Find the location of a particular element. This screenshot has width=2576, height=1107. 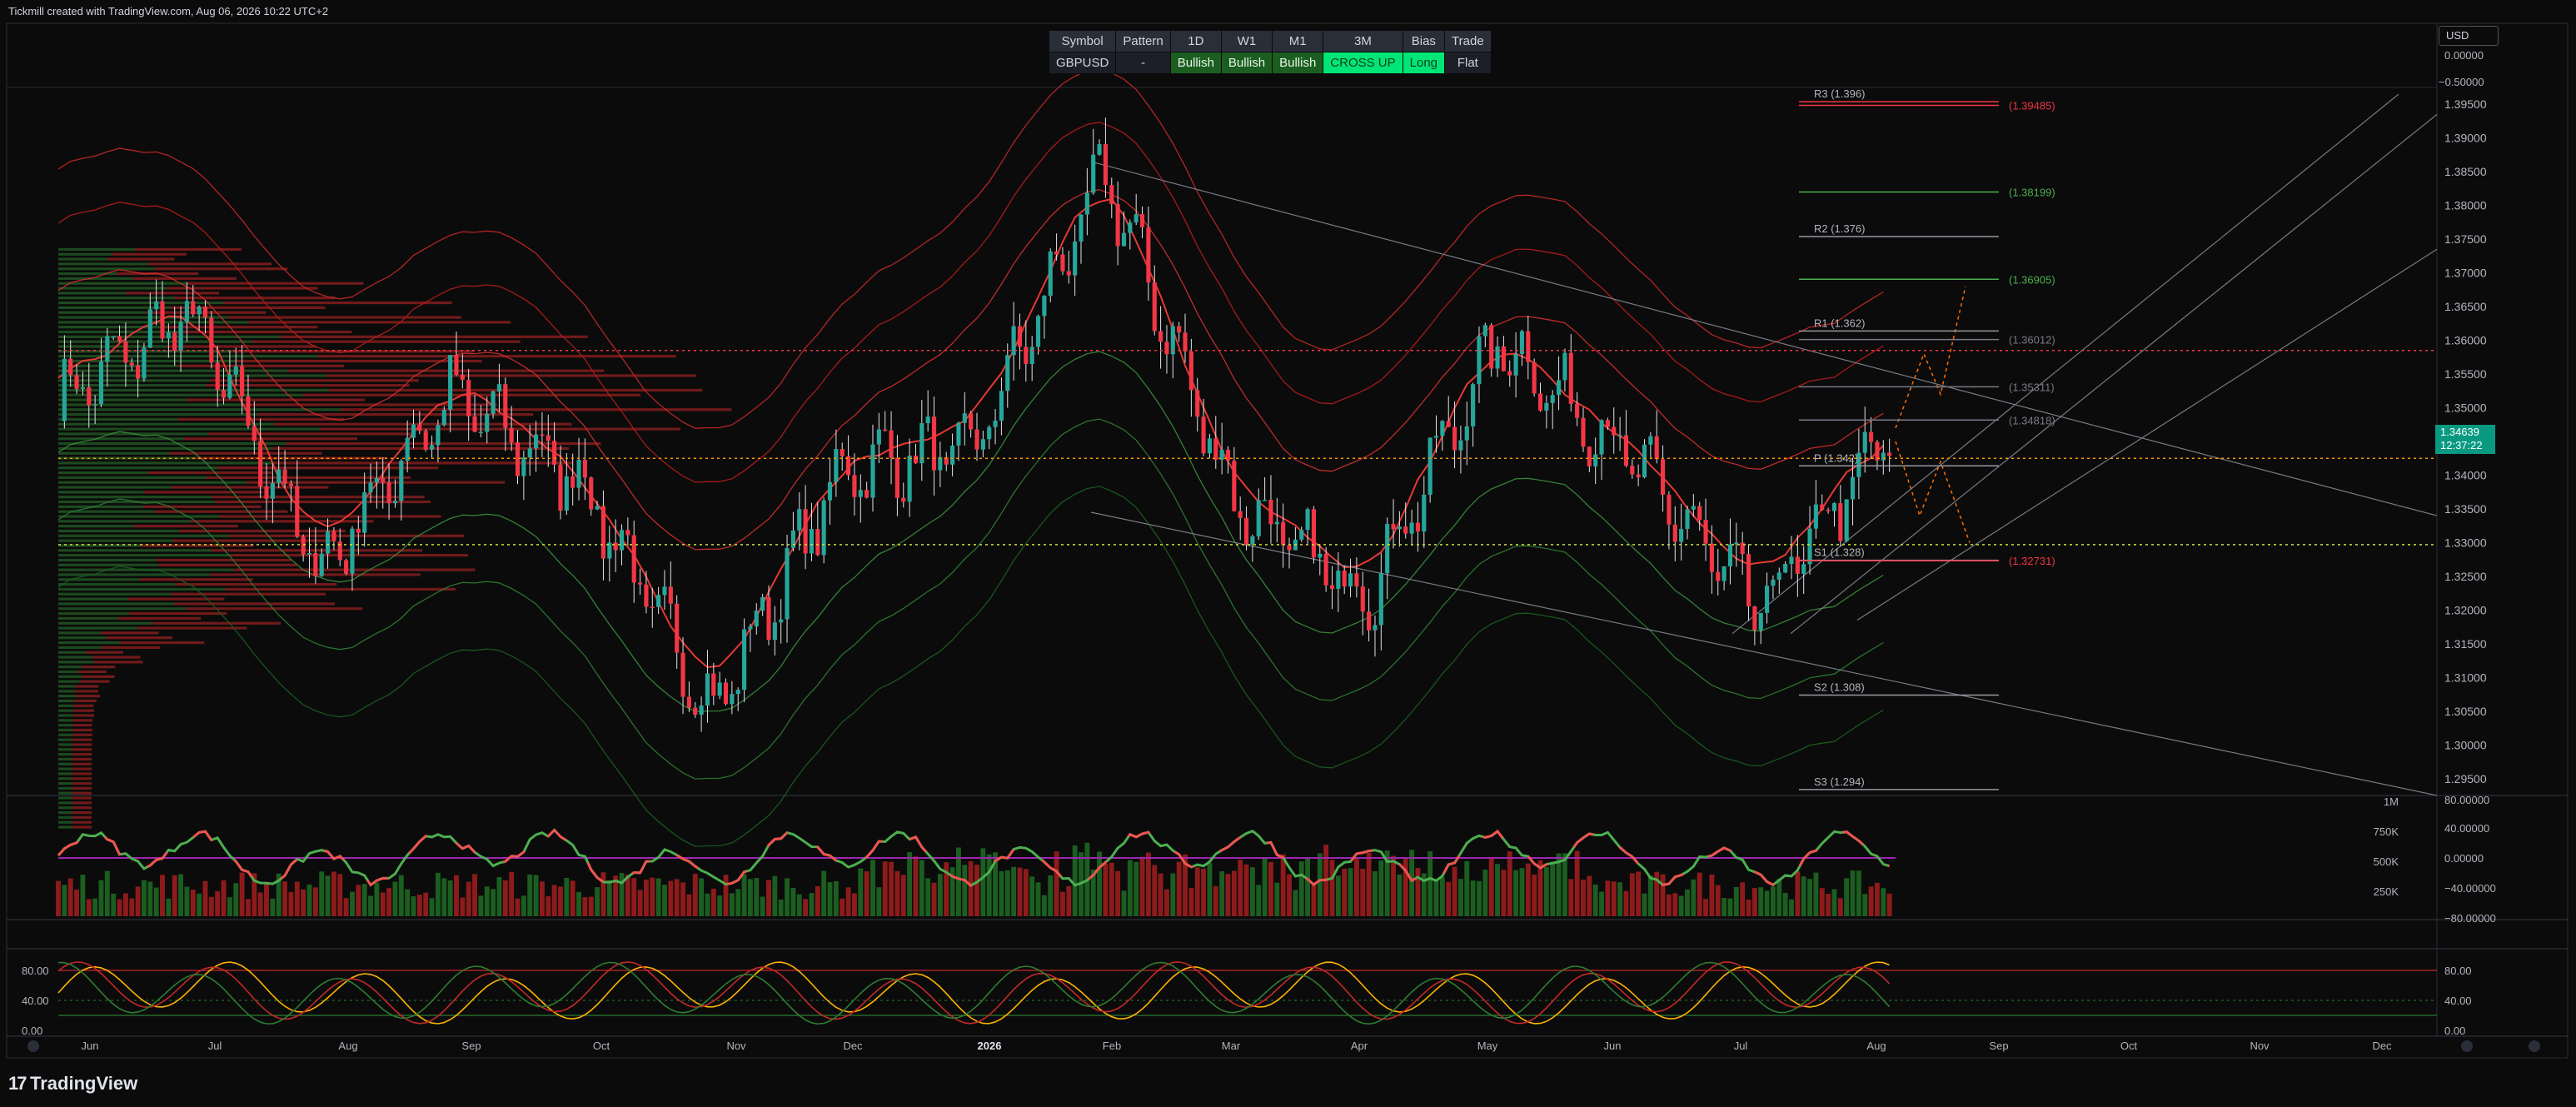

price-tick-label: 1.35500 is located at coordinates (2465, 374).